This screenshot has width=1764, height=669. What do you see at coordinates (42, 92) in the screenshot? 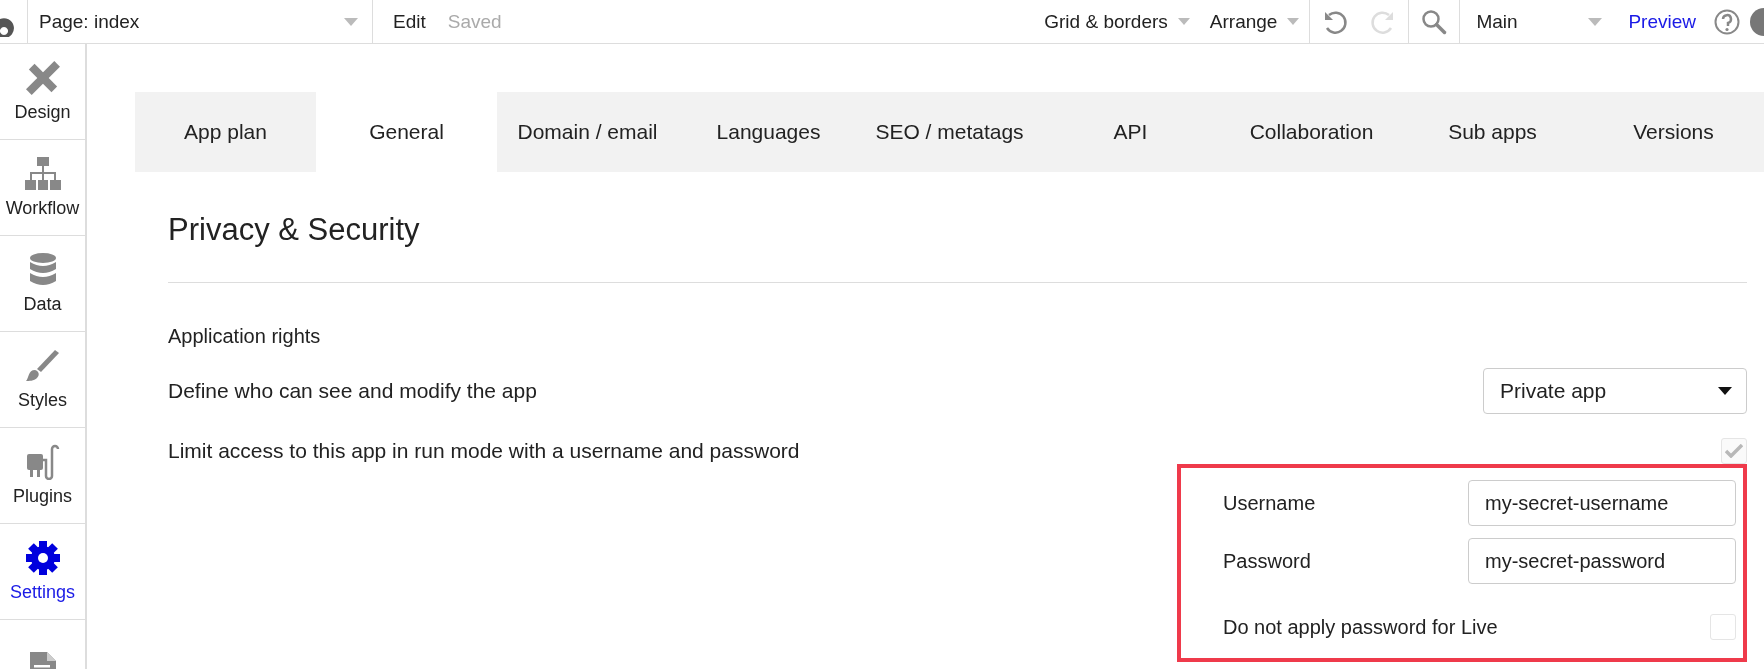
I see `sidebar-item: Design` at bounding box center [42, 92].